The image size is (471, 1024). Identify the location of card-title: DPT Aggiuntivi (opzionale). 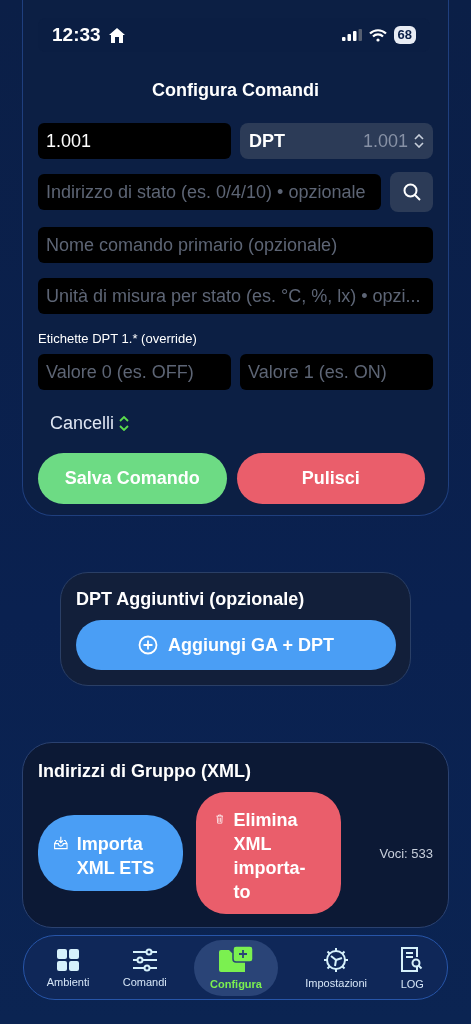
(191, 599).